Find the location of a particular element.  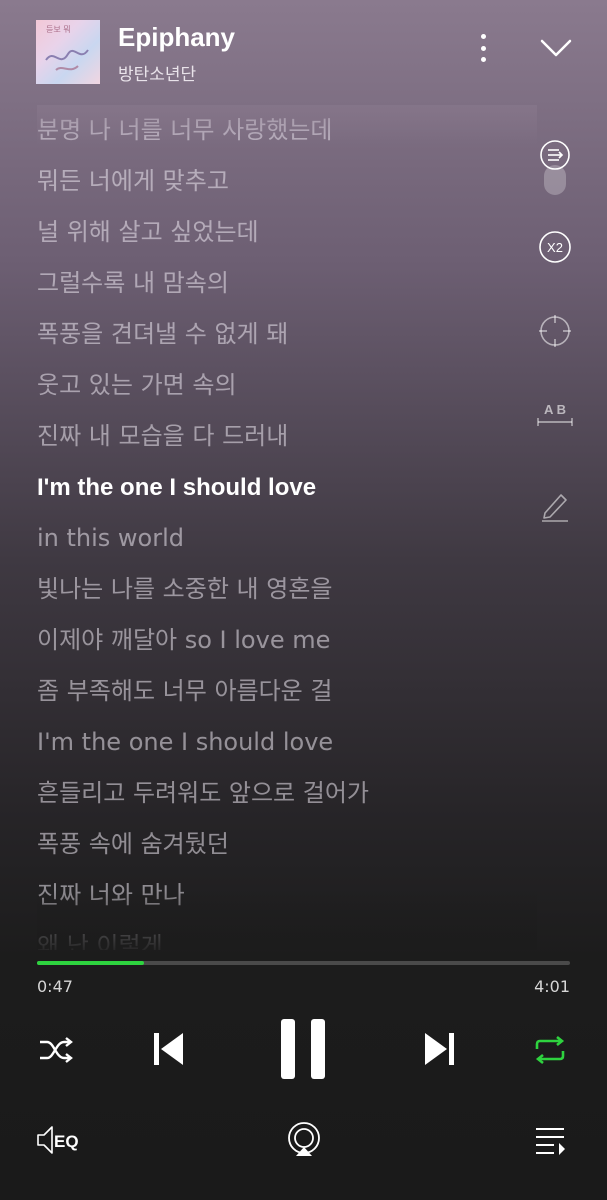

track-artist: 방탄소년단 is located at coordinates (157, 72).